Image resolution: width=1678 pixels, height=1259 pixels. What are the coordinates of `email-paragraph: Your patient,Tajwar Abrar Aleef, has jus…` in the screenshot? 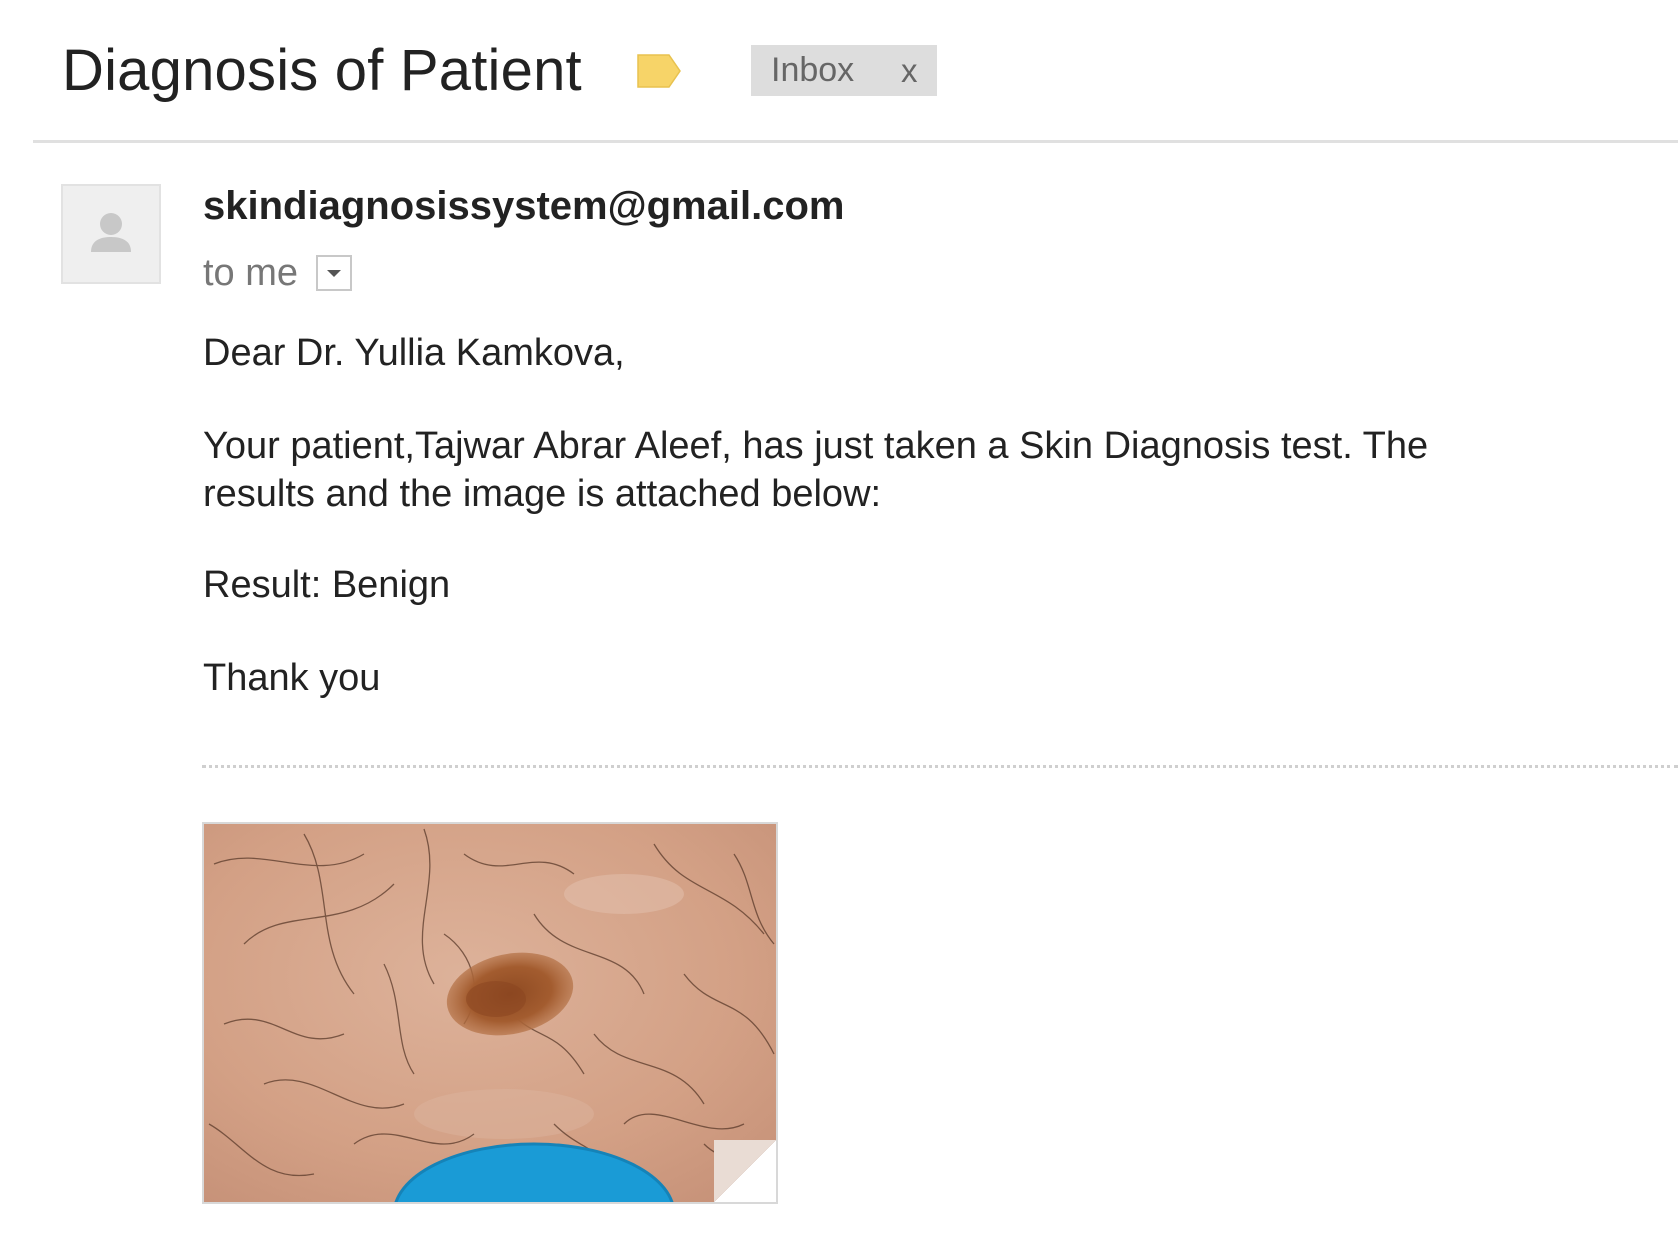 It's located at (903, 470).